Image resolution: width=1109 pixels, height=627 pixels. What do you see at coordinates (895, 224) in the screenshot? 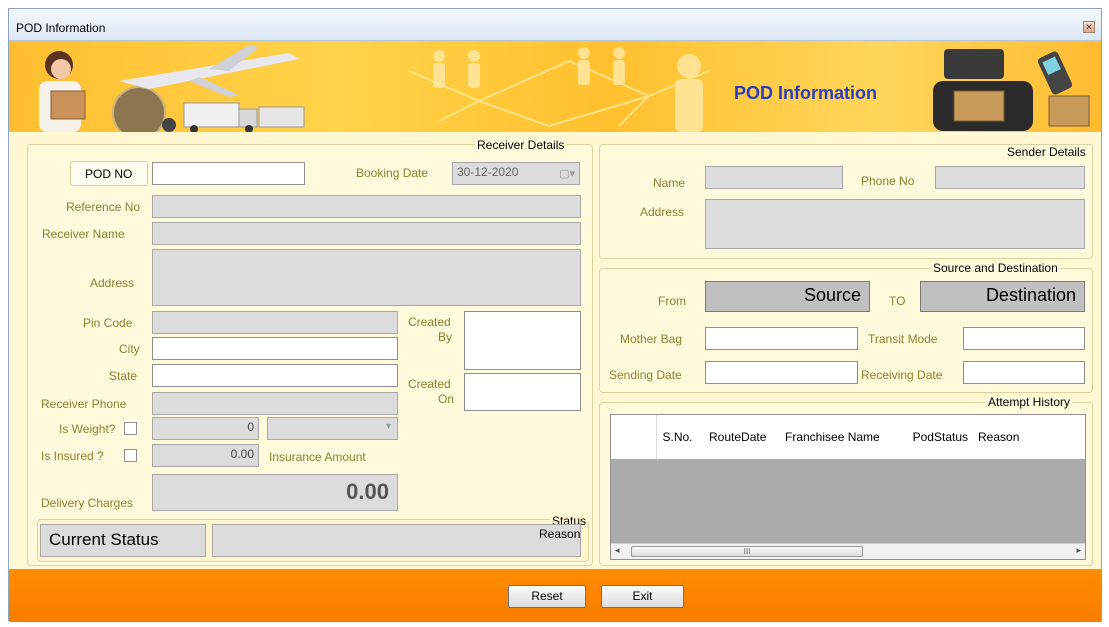
I see `sender-address-input` at bounding box center [895, 224].